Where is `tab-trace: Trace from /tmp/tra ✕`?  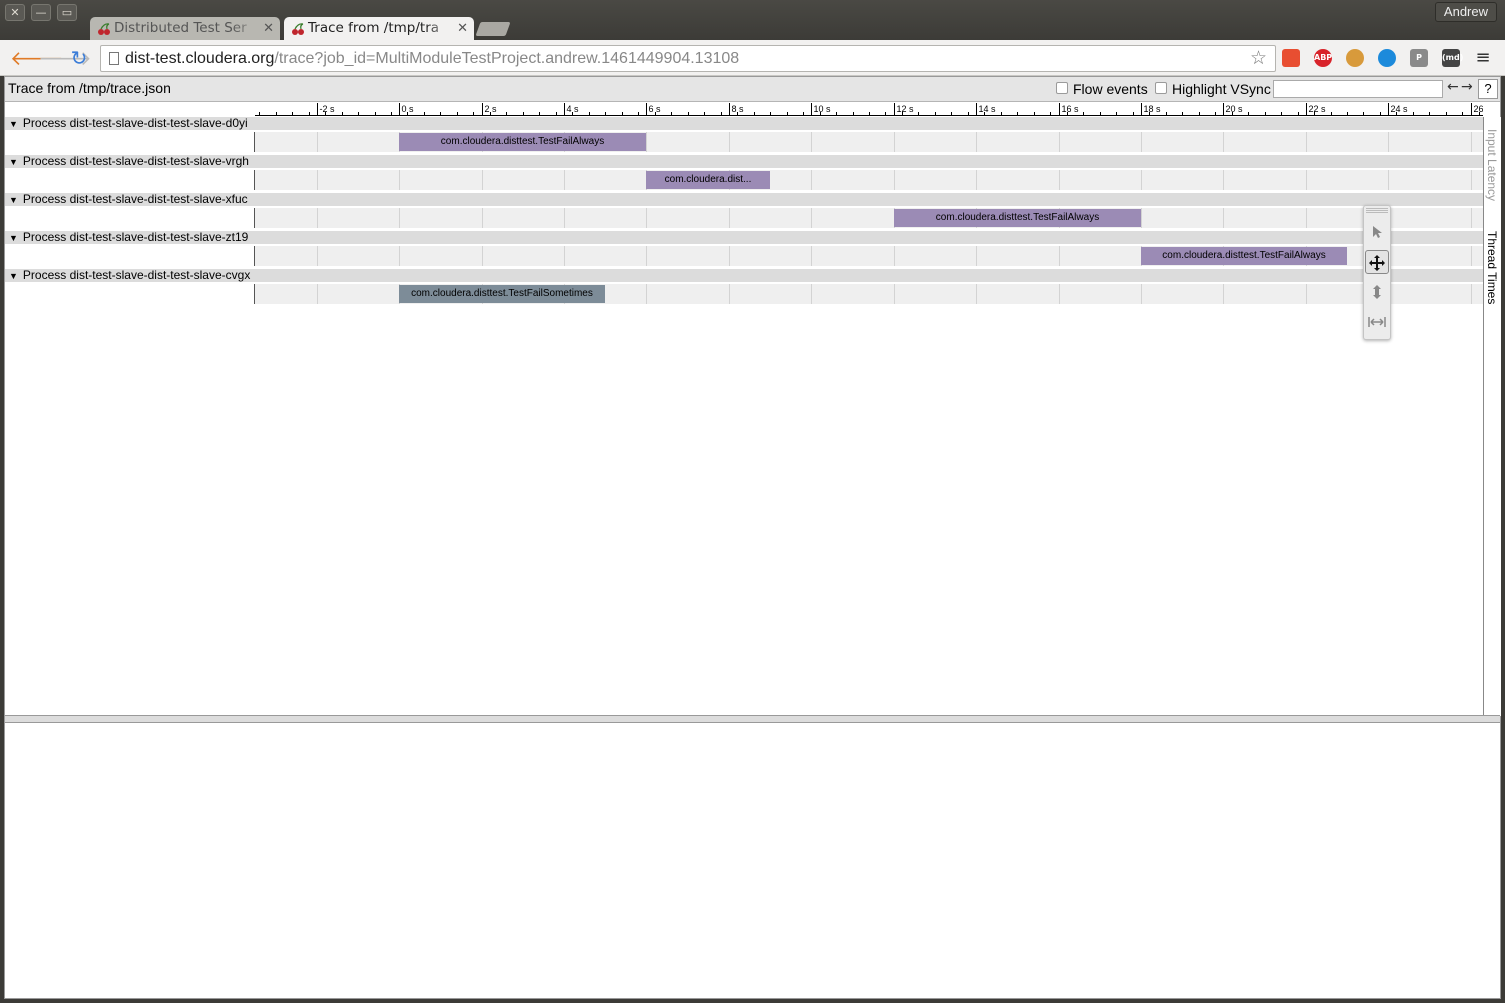 tab-trace: Trace from /tmp/tra ✕ is located at coordinates (379, 29).